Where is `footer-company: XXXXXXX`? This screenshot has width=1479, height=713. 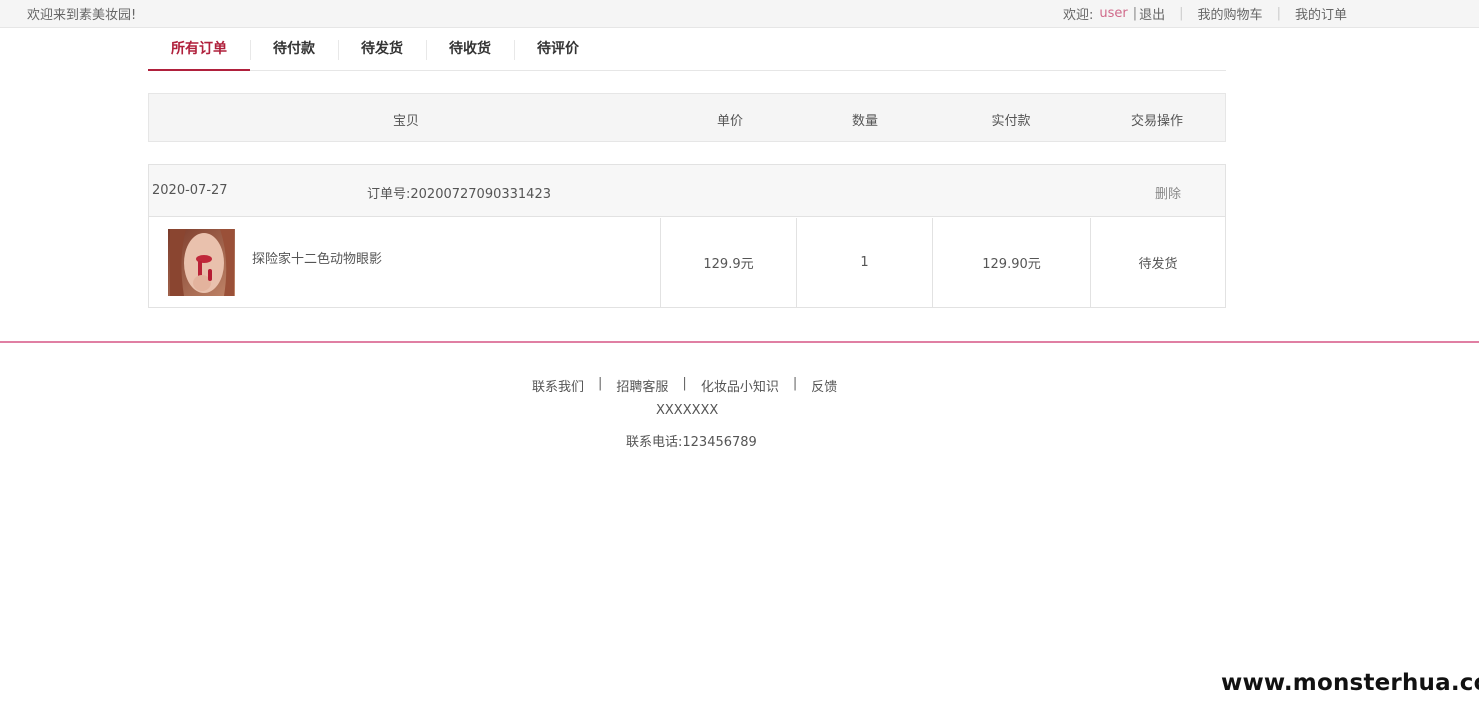 footer-company: XXXXXXX is located at coordinates (687, 410).